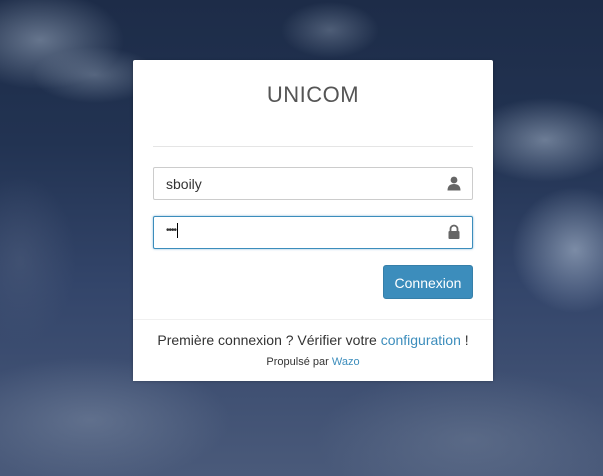 This screenshot has height=476, width=603. What do you see at coordinates (421, 340) in the screenshot?
I see `configuration-link: configuration` at bounding box center [421, 340].